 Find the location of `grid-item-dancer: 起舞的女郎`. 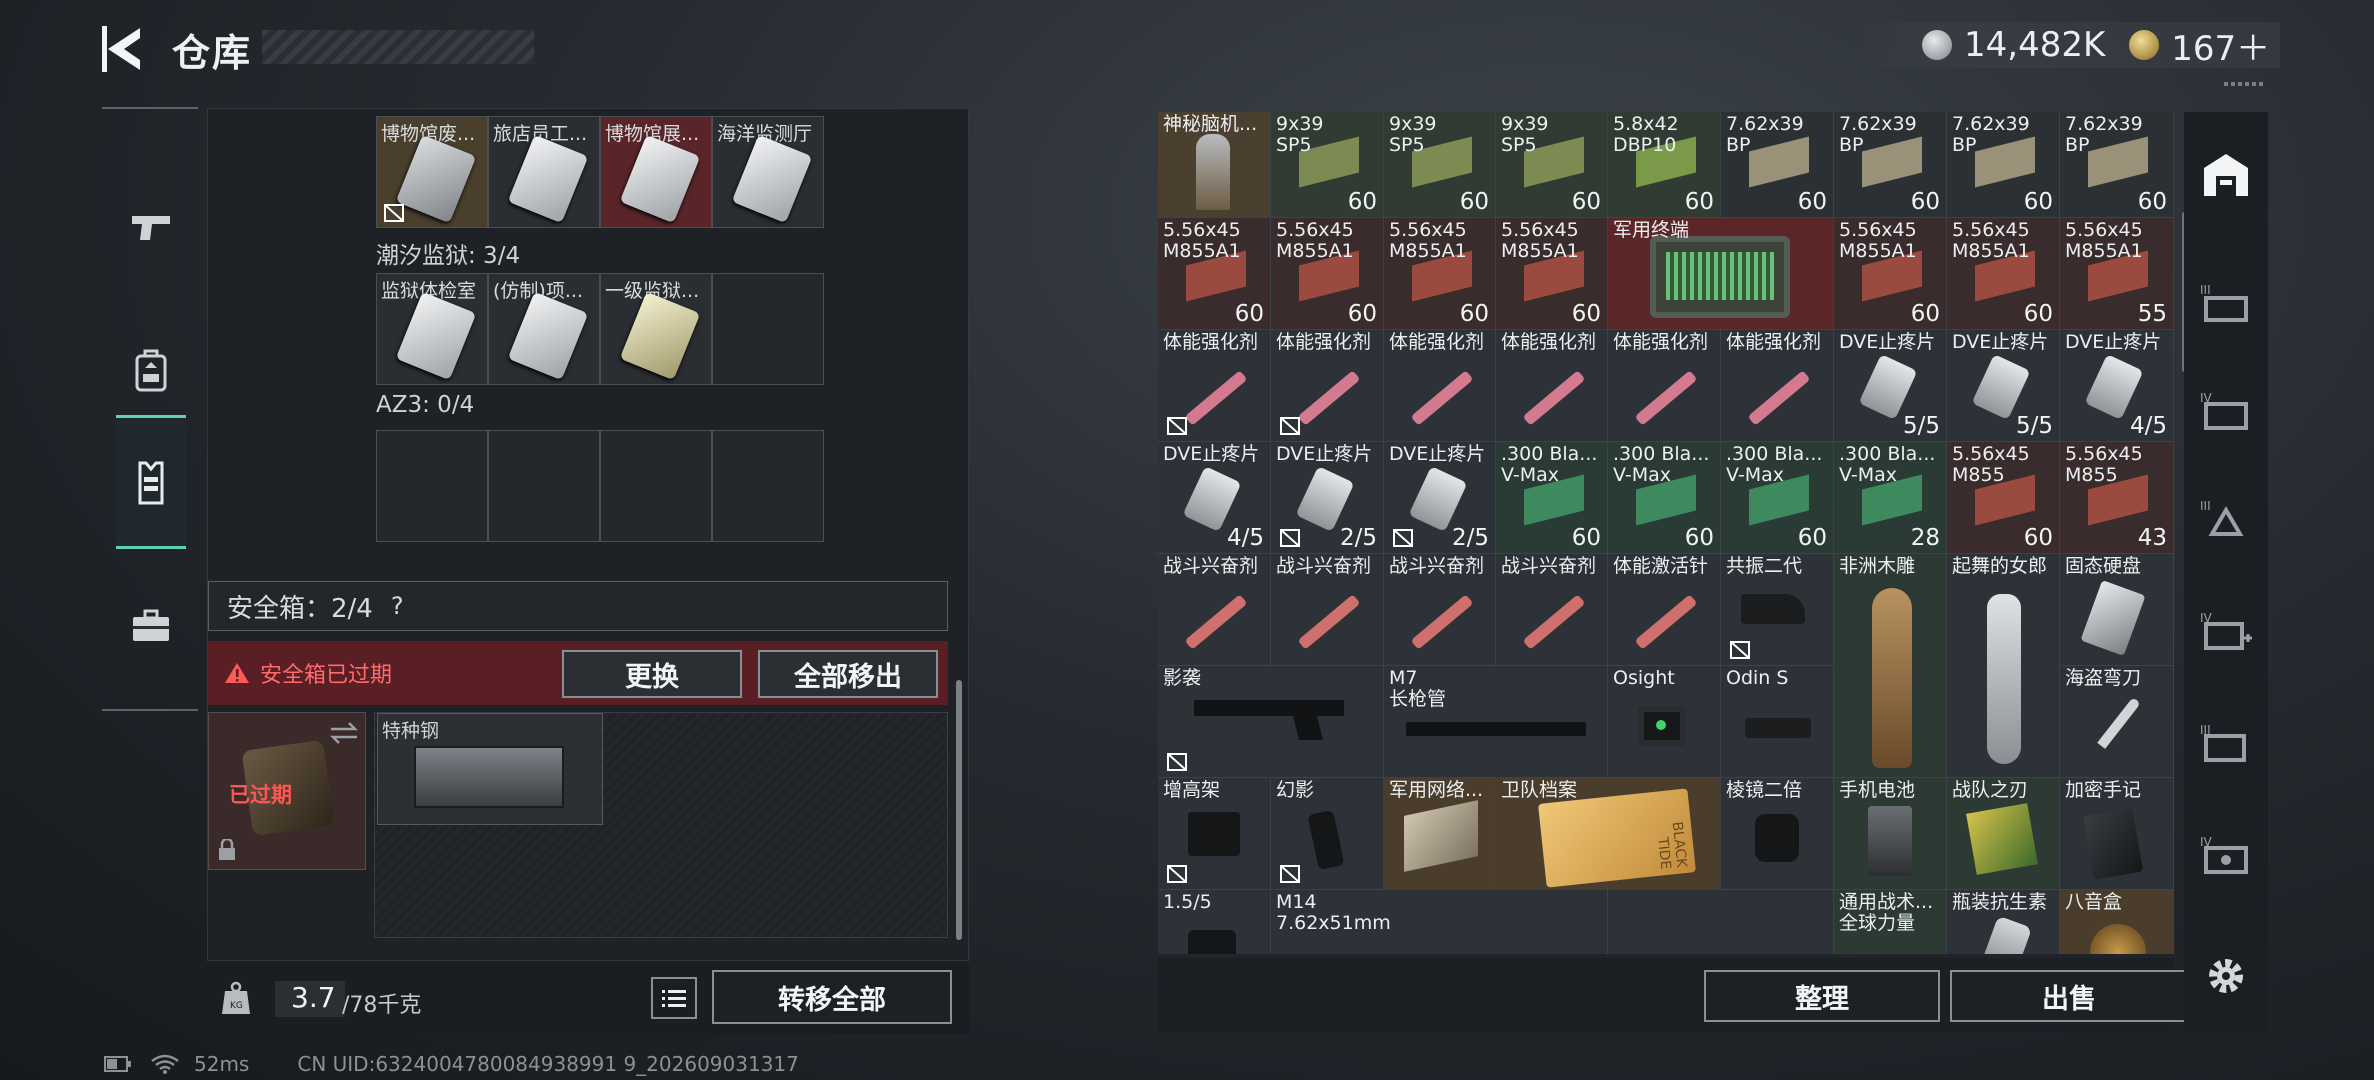

grid-item-dancer: 起舞的女郎 is located at coordinates (2003, 666).